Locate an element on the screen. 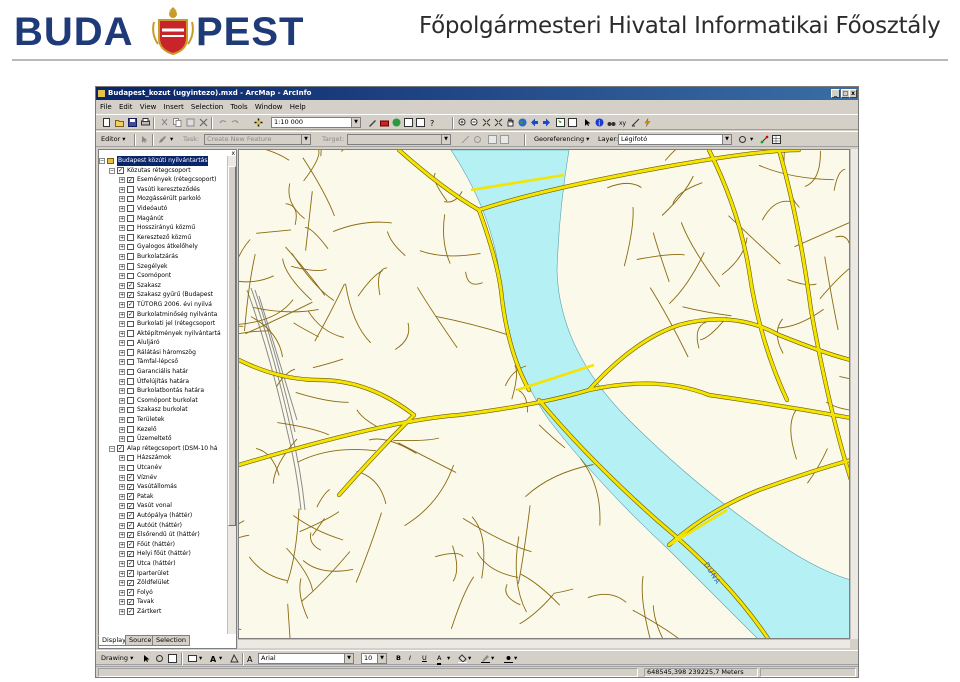  model-builder-icon is located at coordinates (420, 122).